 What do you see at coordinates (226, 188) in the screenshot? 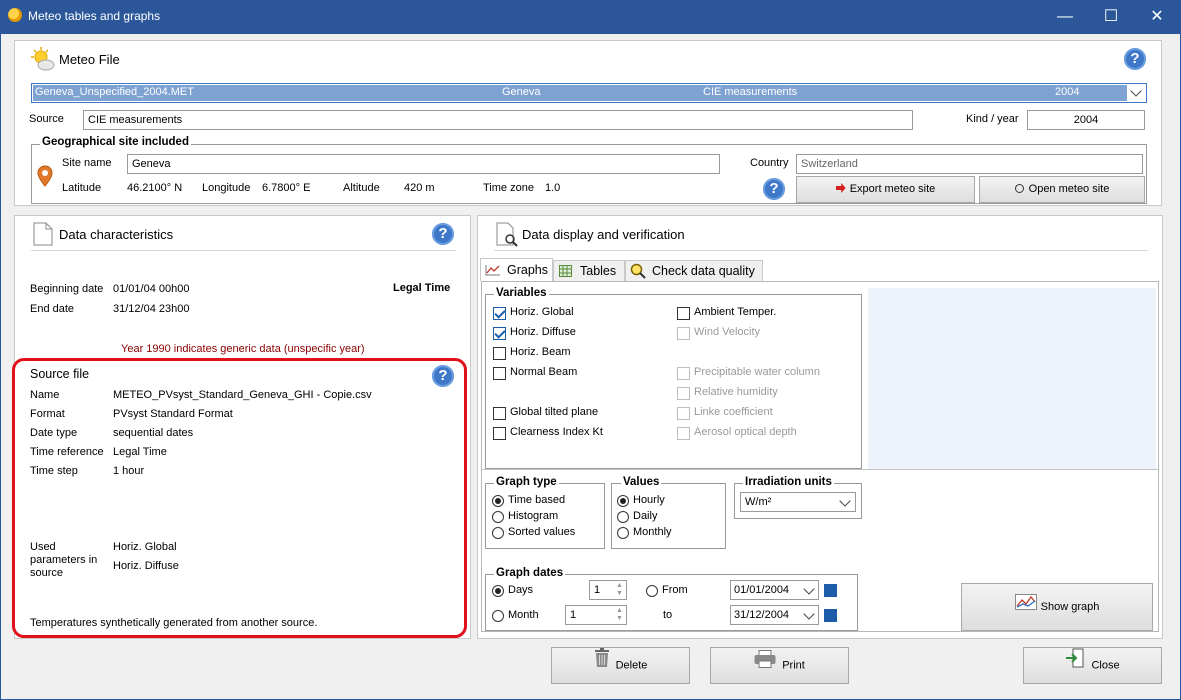
I see `longitude-label: Longitude` at bounding box center [226, 188].